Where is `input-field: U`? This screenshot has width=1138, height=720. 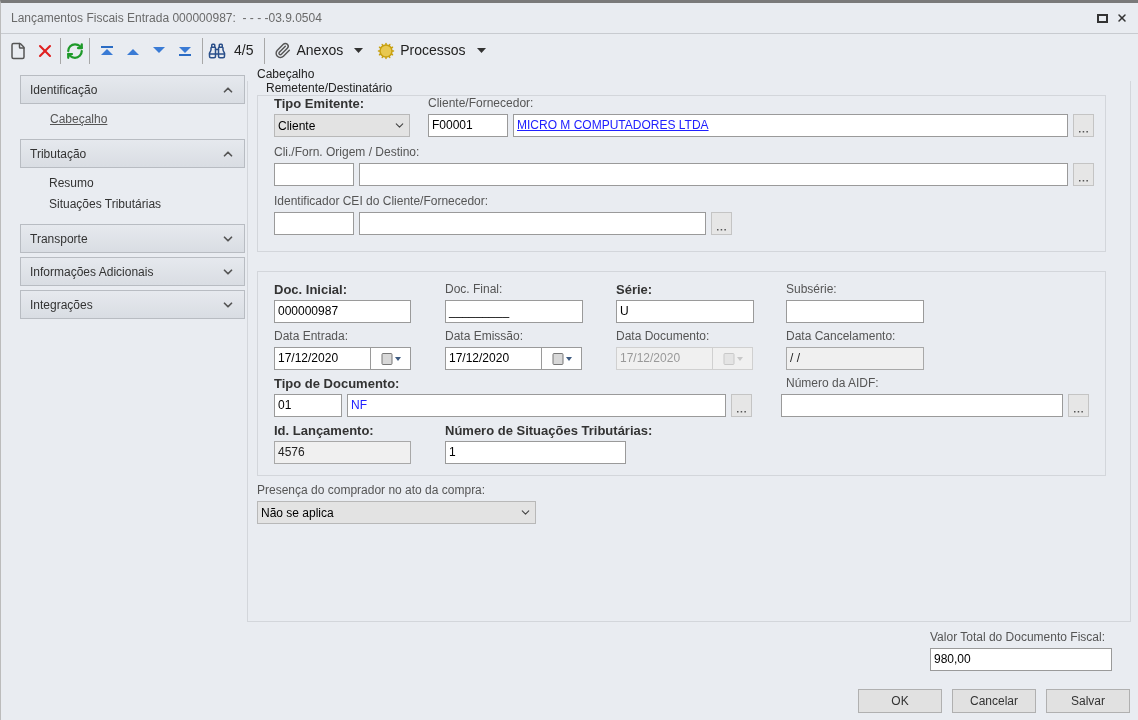 input-field: U is located at coordinates (685, 311).